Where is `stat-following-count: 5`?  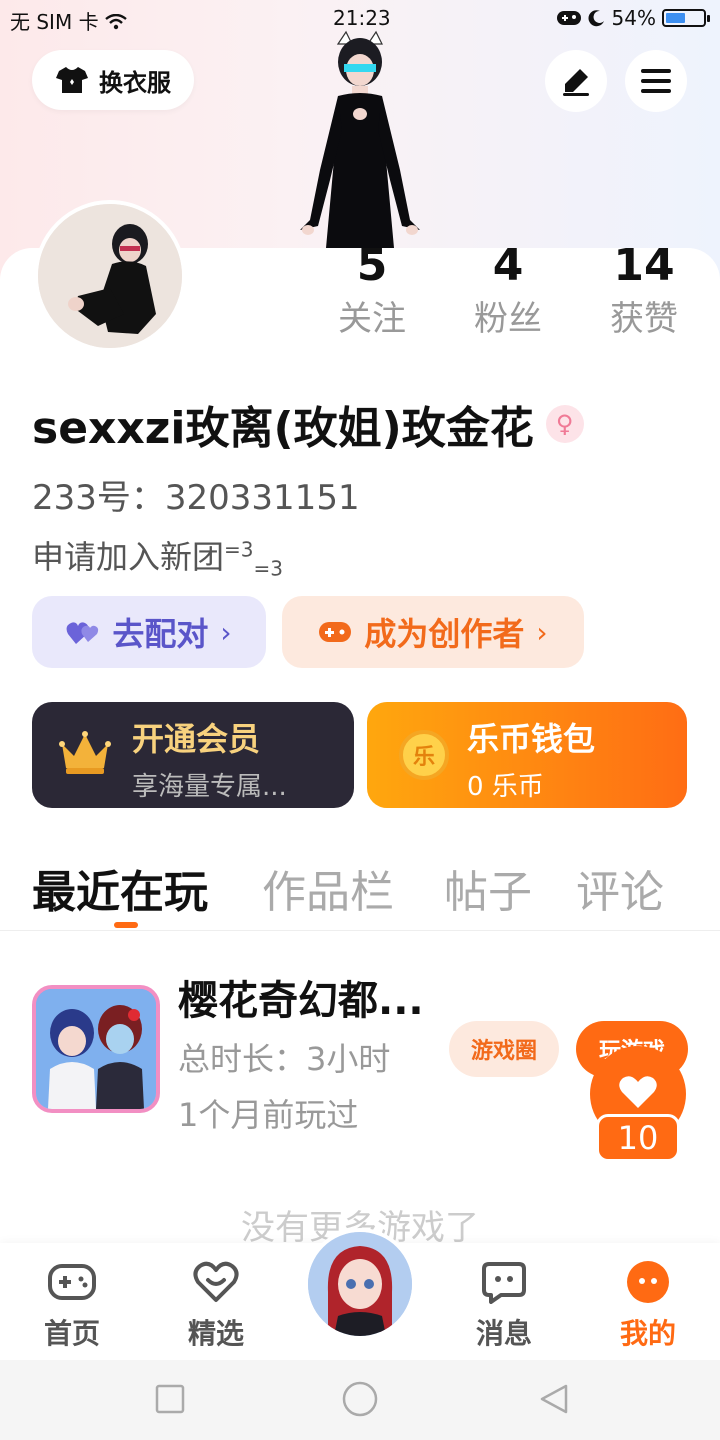 stat-following-count: 5 is located at coordinates (372, 265).